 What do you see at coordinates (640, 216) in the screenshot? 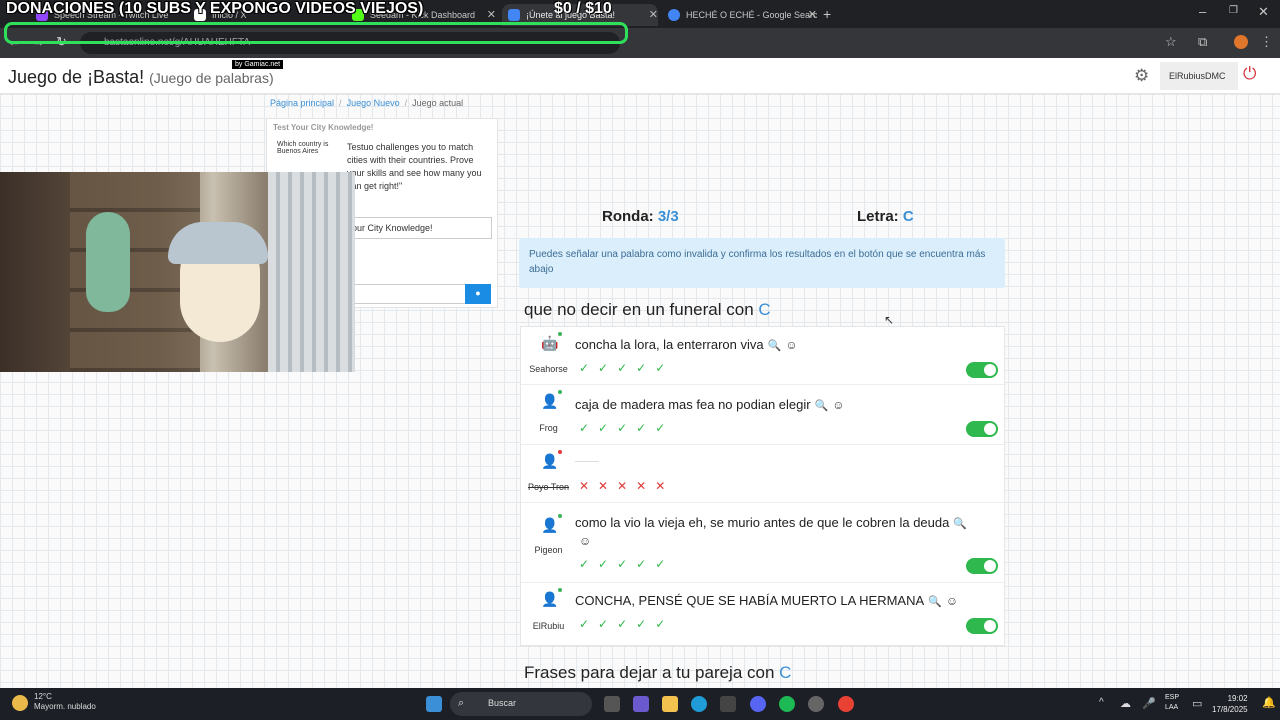
I see `round-indicator: Ronda: 3/3` at bounding box center [640, 216].